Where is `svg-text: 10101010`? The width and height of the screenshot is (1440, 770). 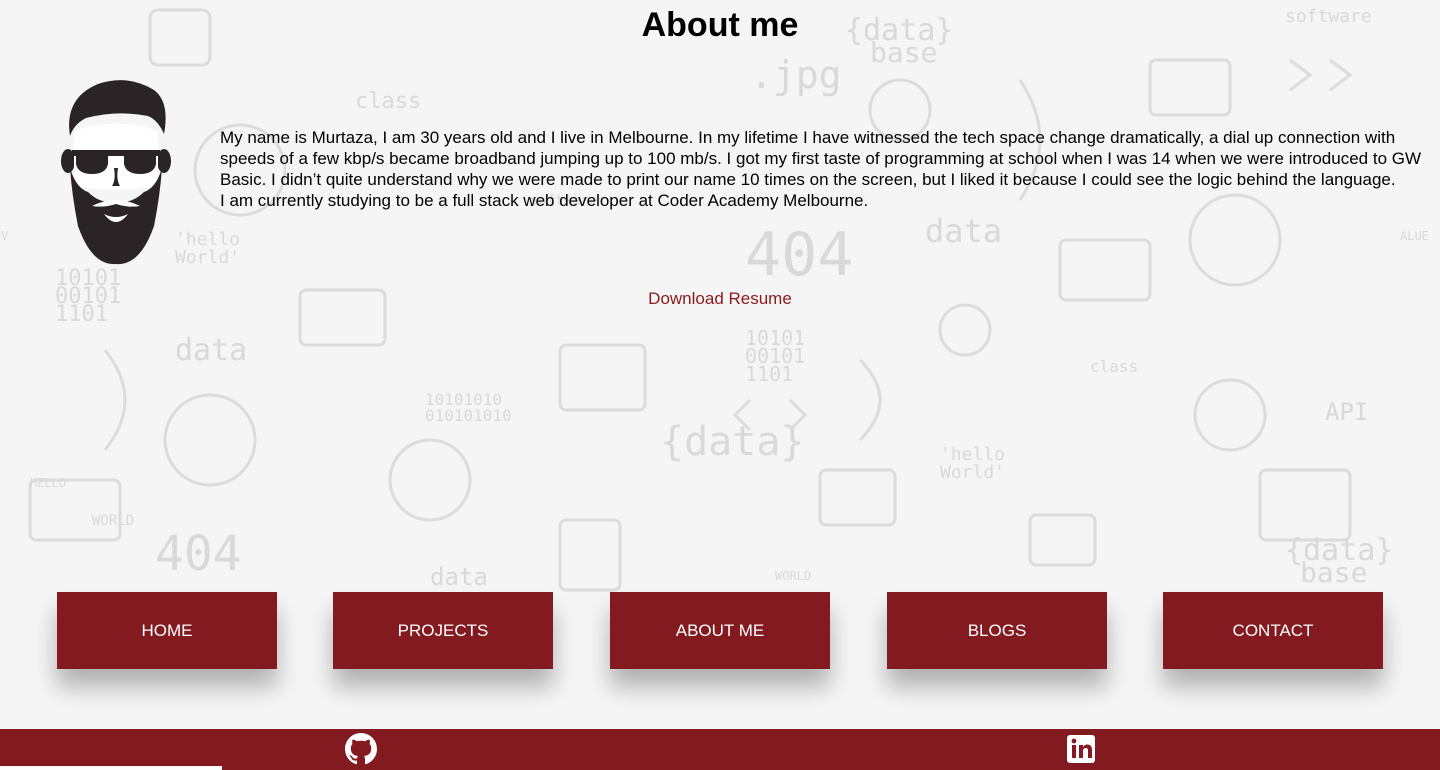
svg-text: 10101010 is located at coordinates (463, 399).